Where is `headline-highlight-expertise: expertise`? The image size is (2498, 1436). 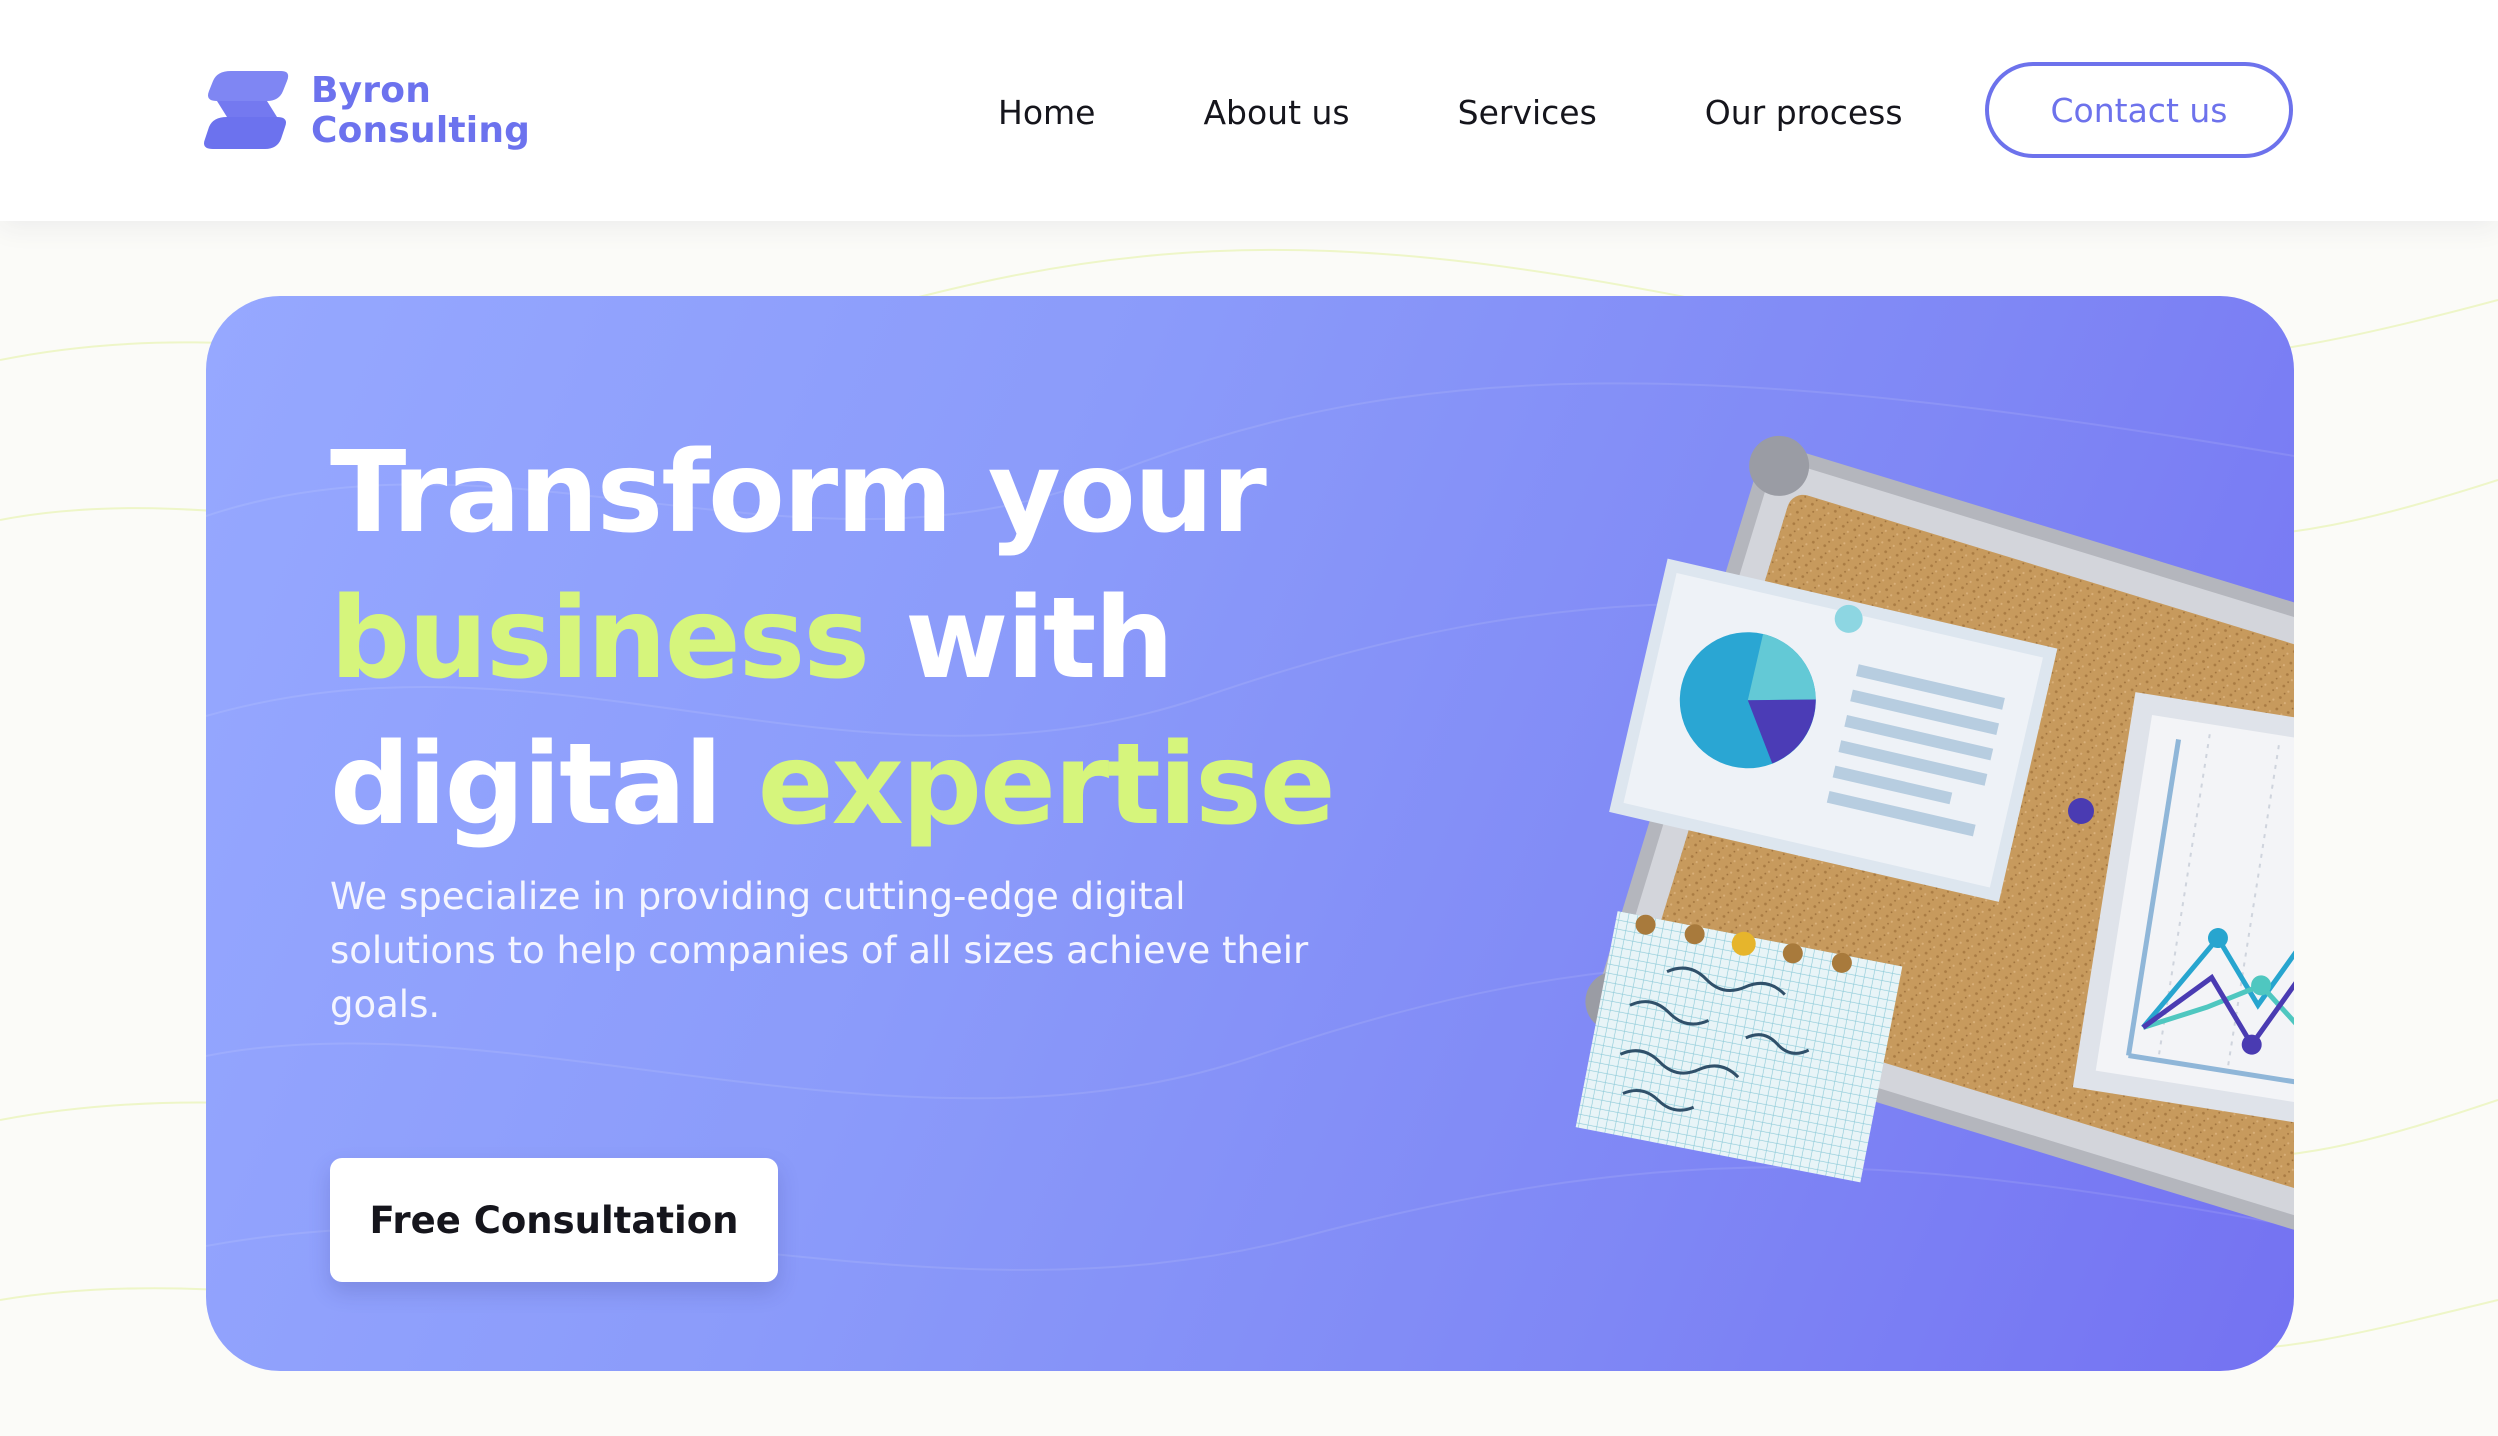
headline-highlight-expertise: expertise is located at coordinates (1046, 785).